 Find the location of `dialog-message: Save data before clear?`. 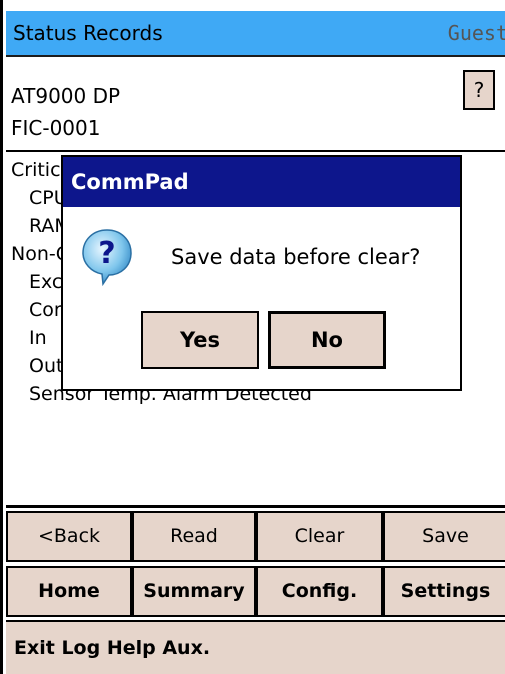

dialog-message: Save data before clear? is located at coordinates (296, 257).